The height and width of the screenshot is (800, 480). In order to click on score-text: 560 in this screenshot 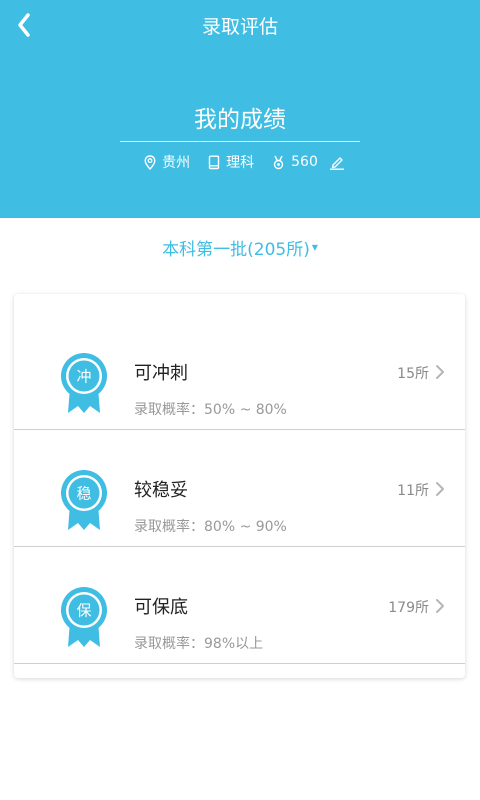, I will do `click(304, 162)`.